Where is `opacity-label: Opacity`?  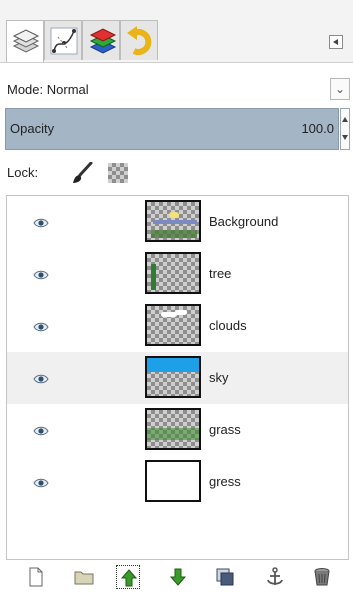 opacity-label: Opacity is located at coordinates (32, 128).